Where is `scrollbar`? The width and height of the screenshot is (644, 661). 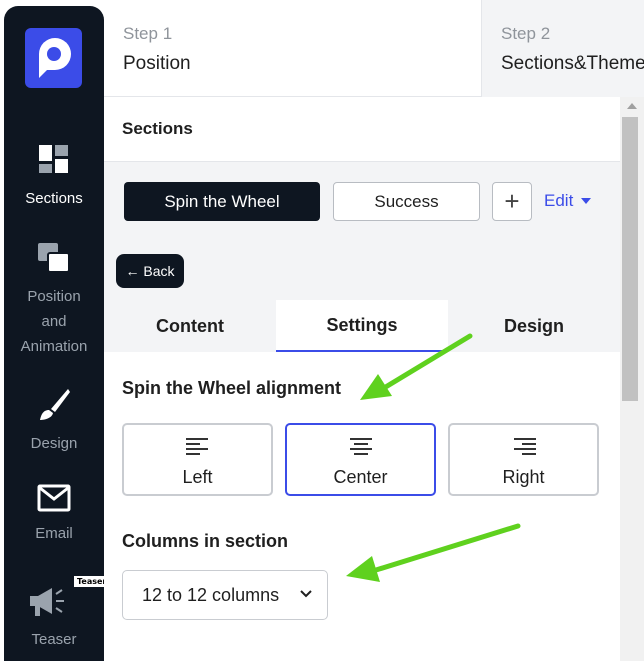
scrollbar is located at coordinates (632, 379).